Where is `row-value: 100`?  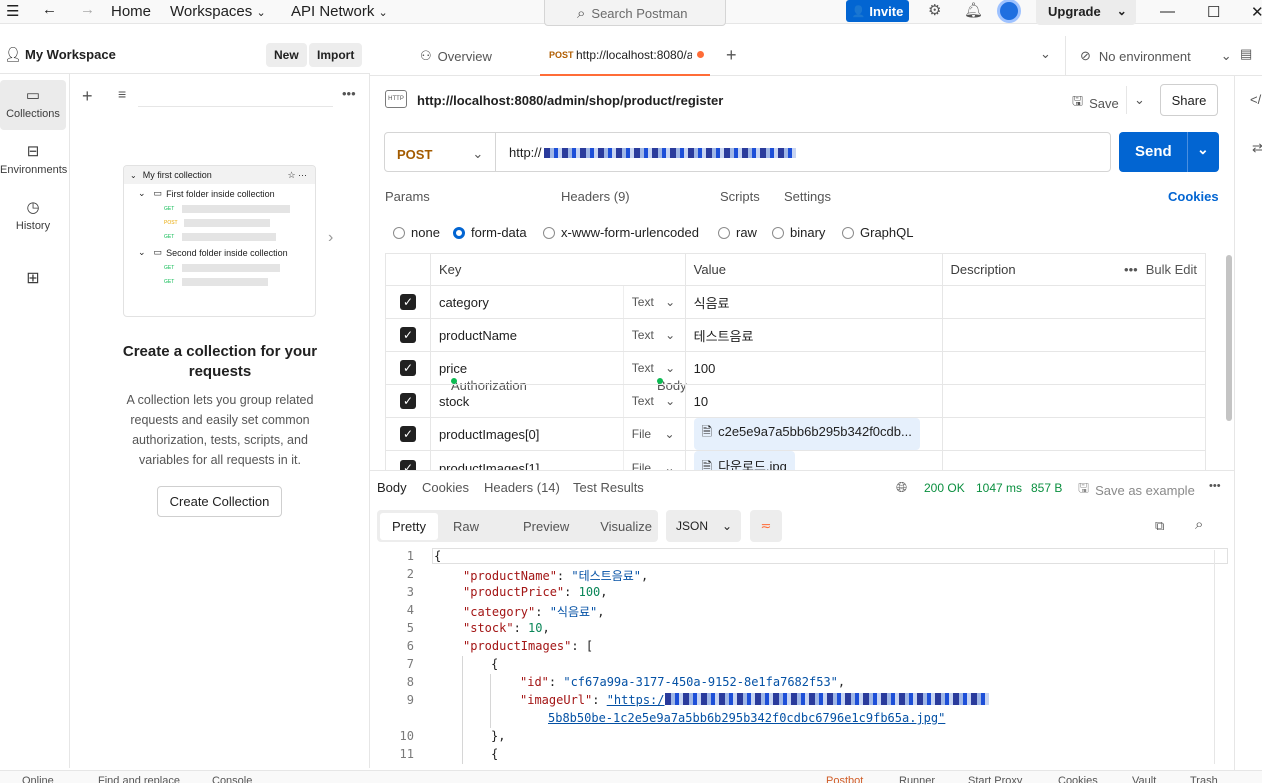
row-value: 100 is located at coordinates (813, 368).